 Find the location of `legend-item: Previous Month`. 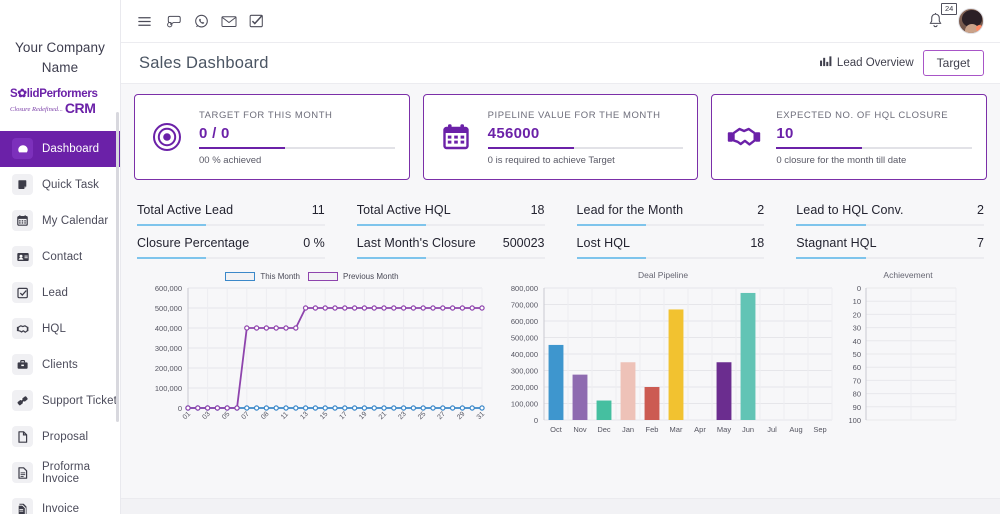

legend-item: Previous Month is located at coordinates (353, 276).